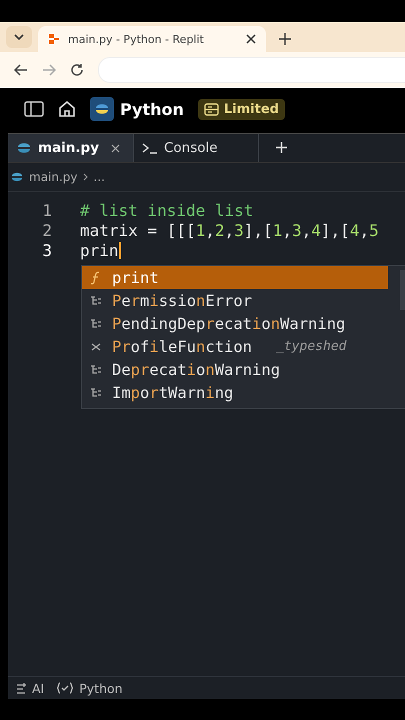 This screenshot has width=405, height=720. I want to click on suggestion-item: PermissionError, so click(235, 300).